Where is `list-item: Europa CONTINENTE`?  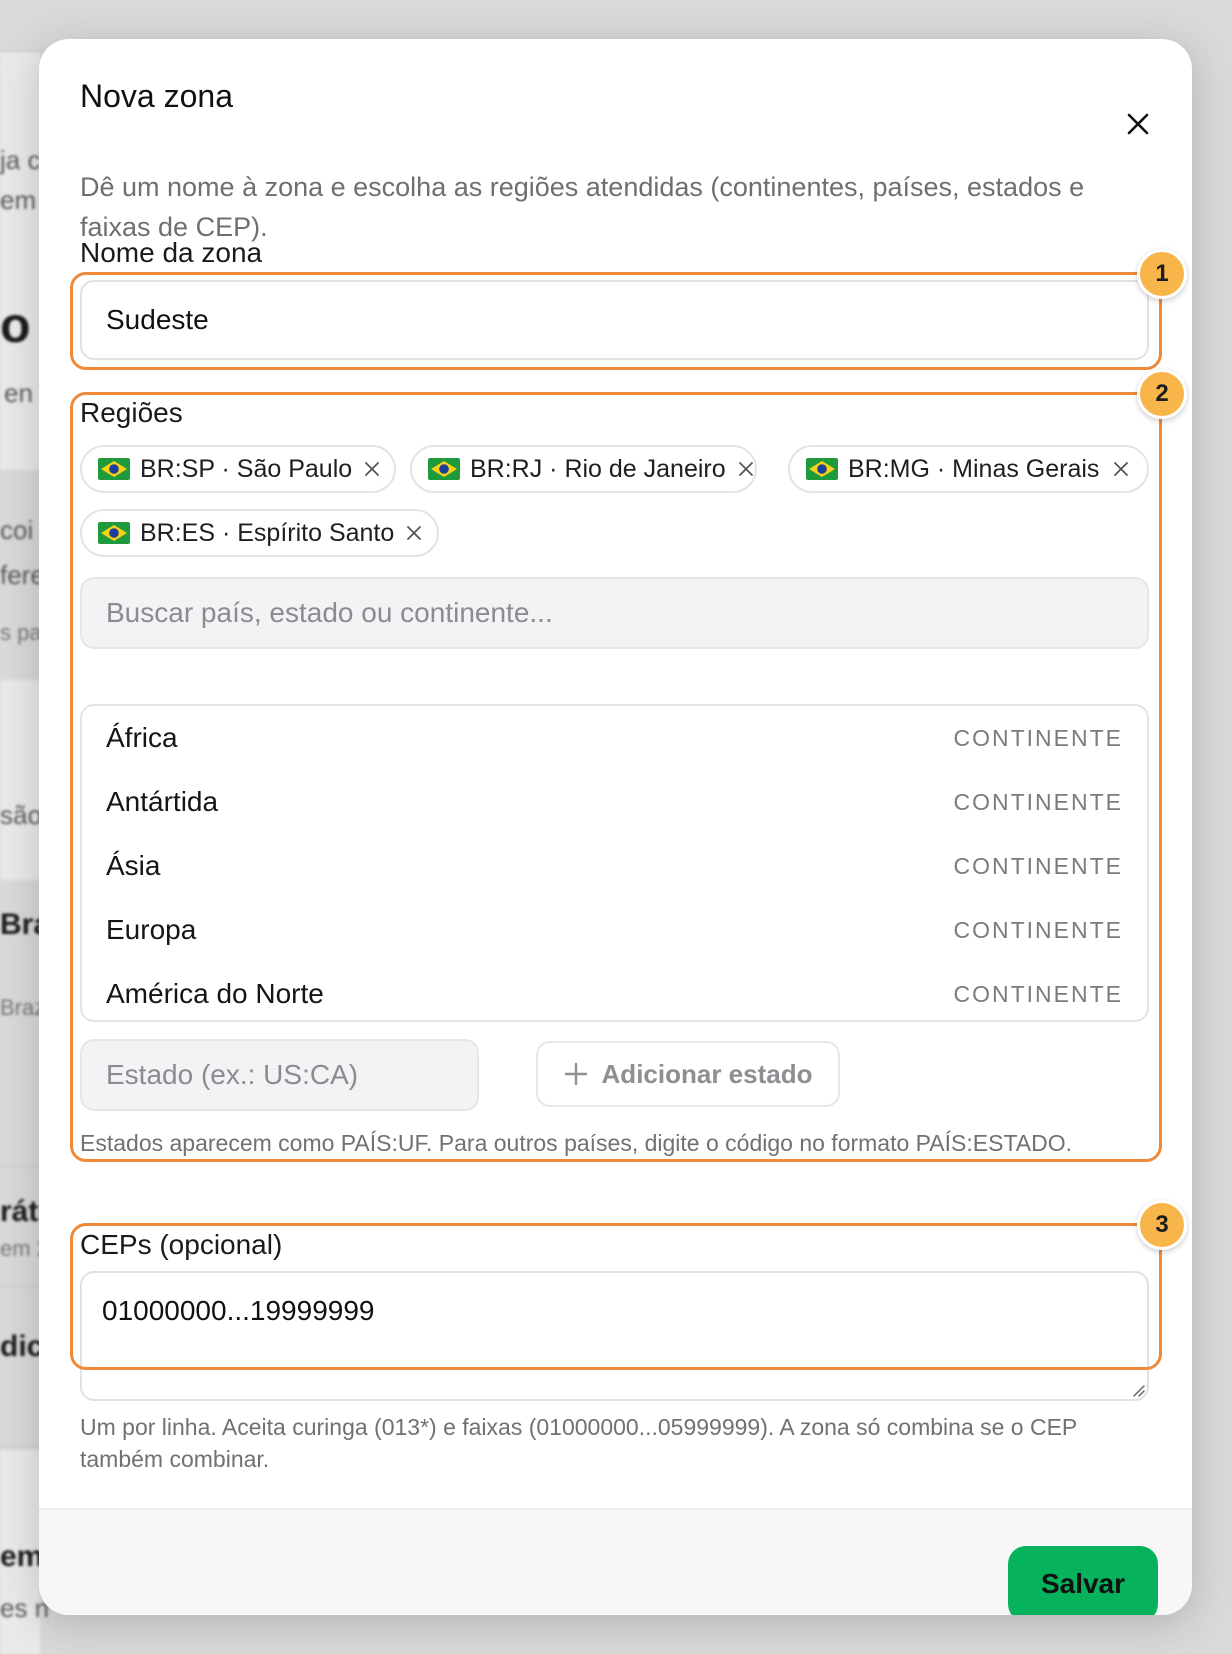
list-item: Europa CONTINENTE is located at coordinates (614, 930).